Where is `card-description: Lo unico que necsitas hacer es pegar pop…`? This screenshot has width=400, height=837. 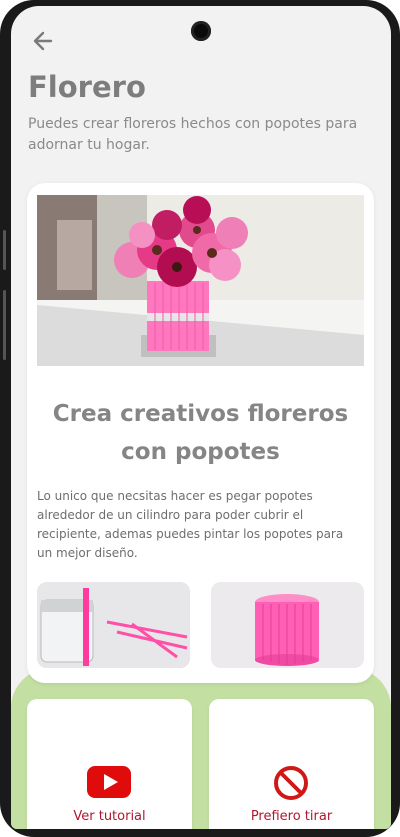
card-description: Lo unico que necsitas hacer es pegar pop… is located at coordinates (190, 524).